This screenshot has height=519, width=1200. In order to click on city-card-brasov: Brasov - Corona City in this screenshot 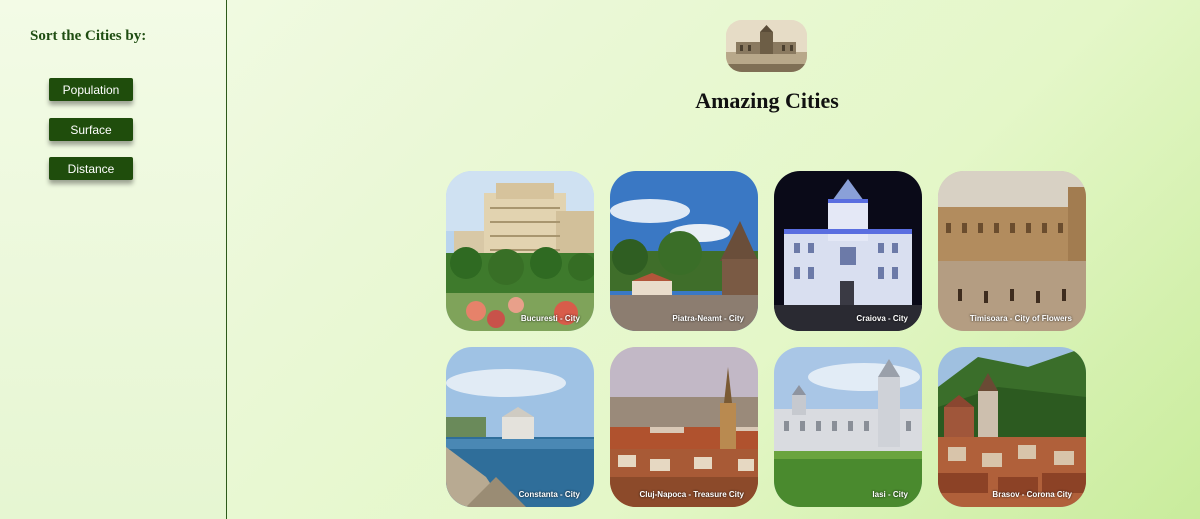, I will do `click(1012, 427)`.